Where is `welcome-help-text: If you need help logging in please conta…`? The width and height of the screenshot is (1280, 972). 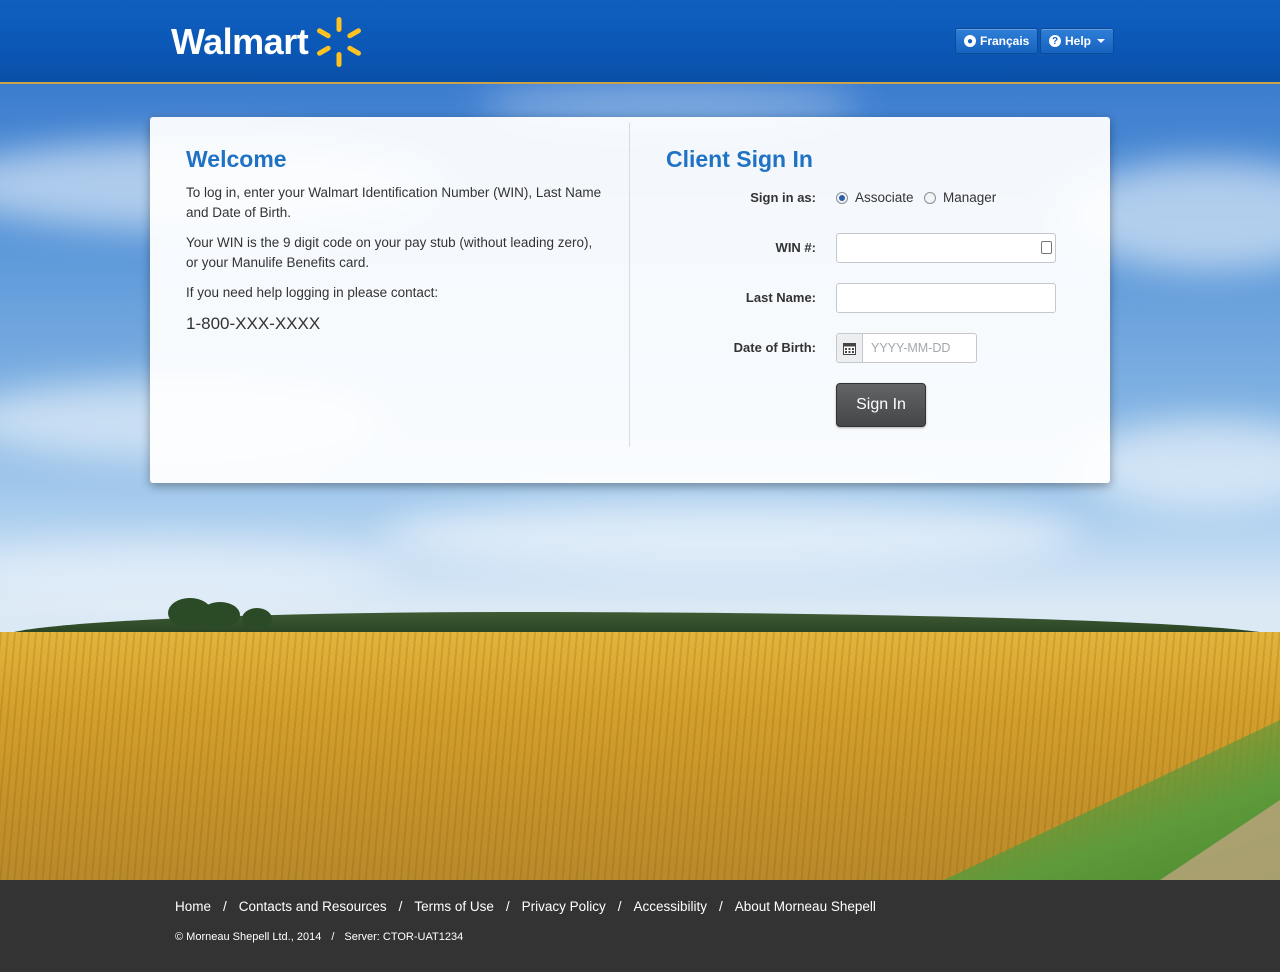 welcome-help-text: If you need help logging in please conta… is located at coordinates (312, 292).